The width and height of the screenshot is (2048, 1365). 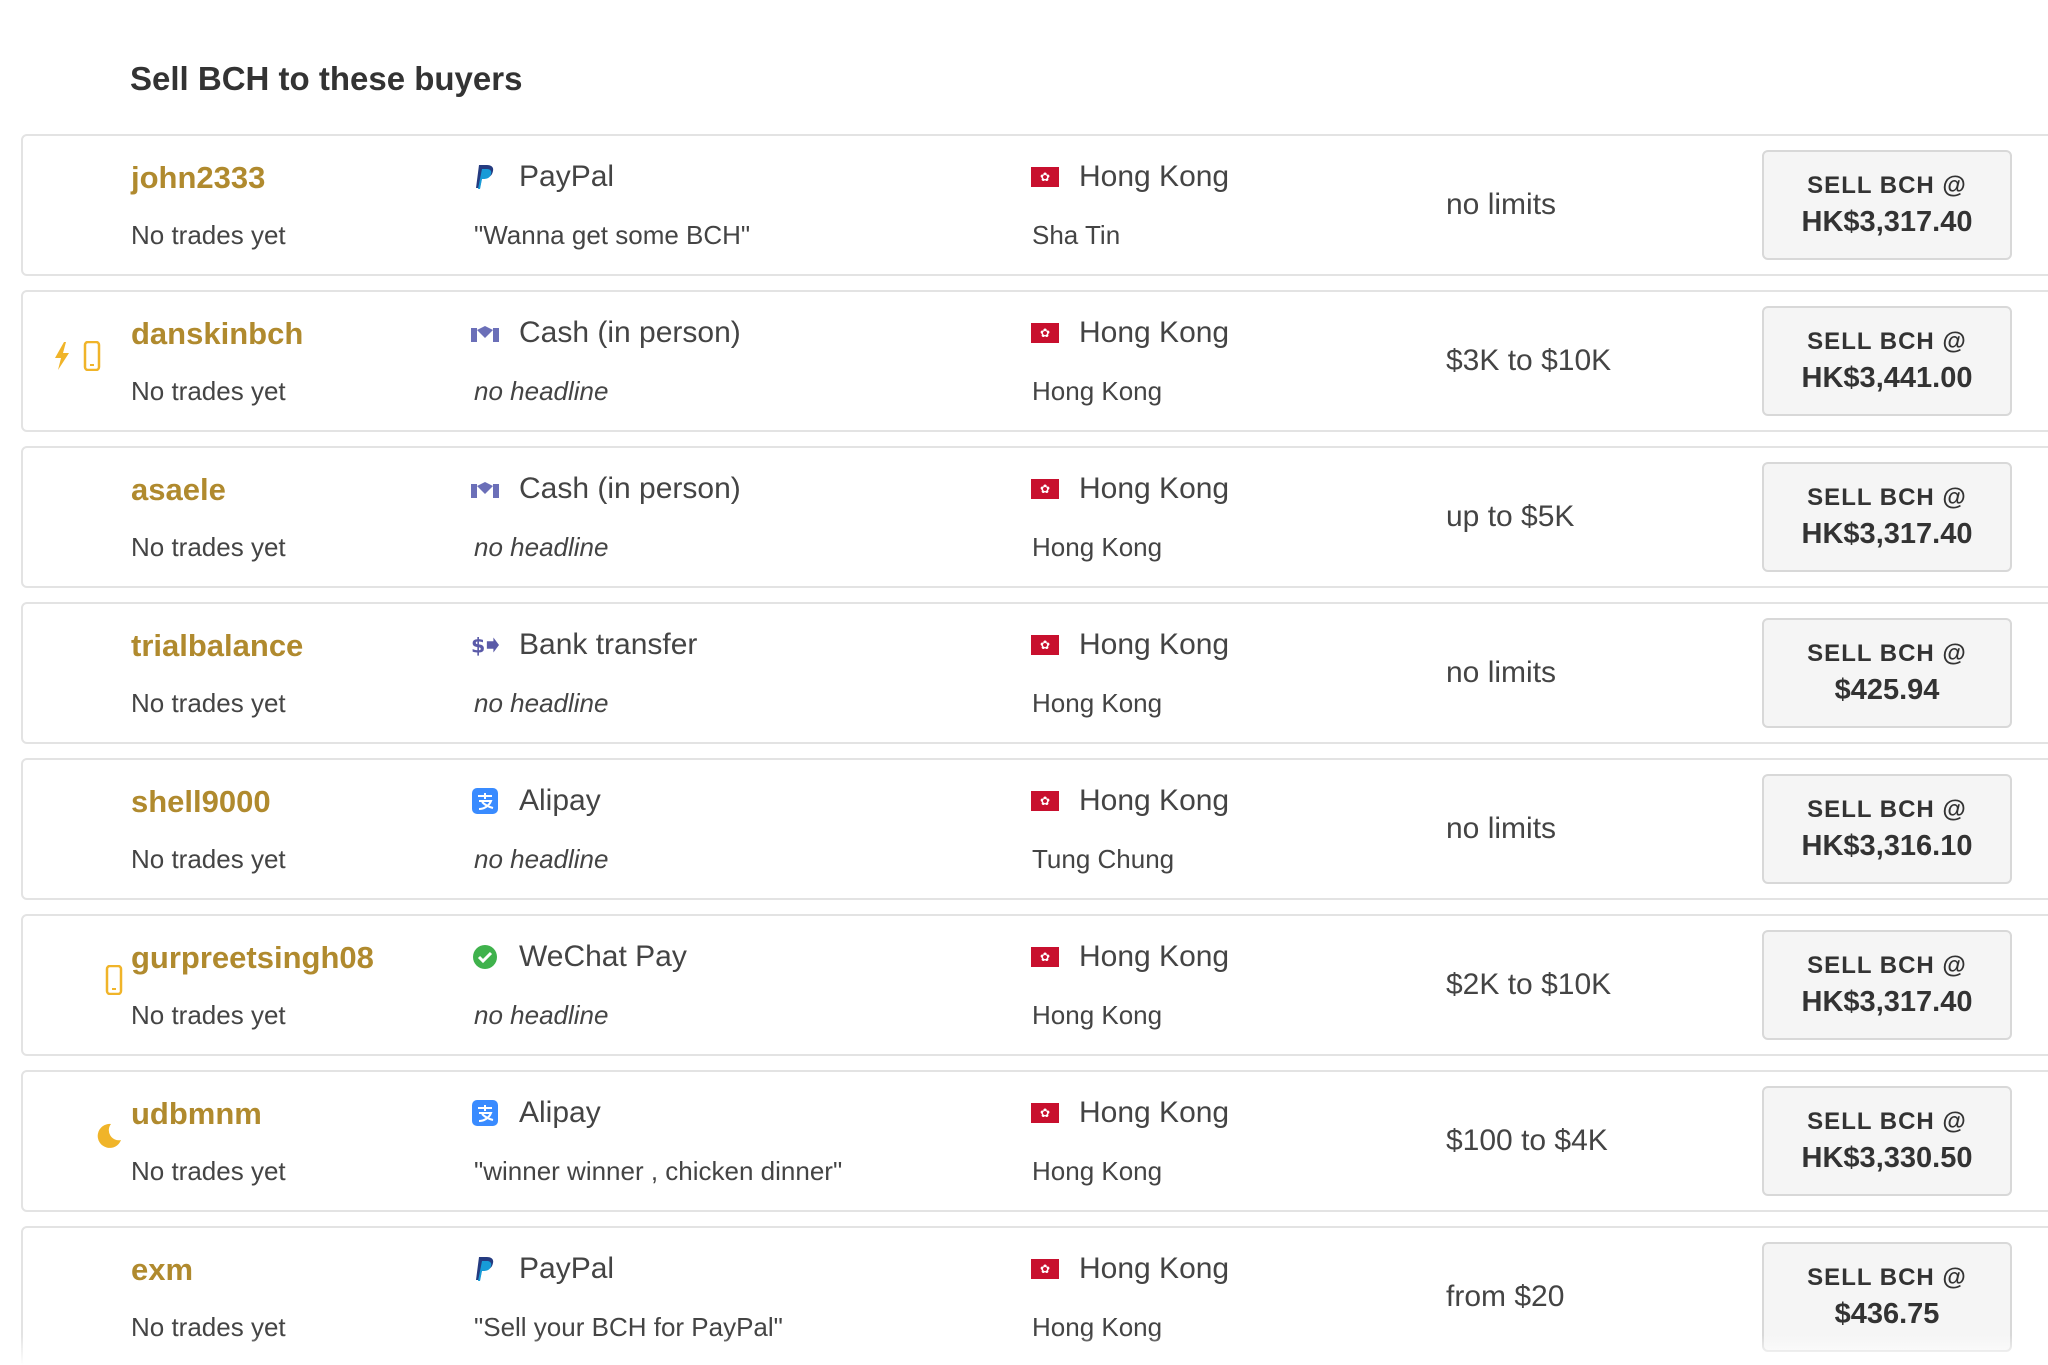 I want to click on username-link: john2333, so click(x=198, y=178).